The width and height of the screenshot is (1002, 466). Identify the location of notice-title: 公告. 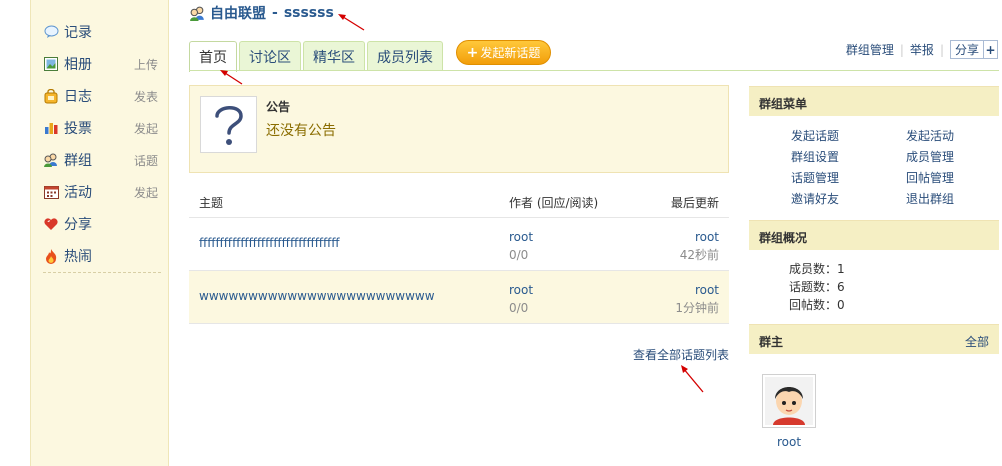
(278, 107).